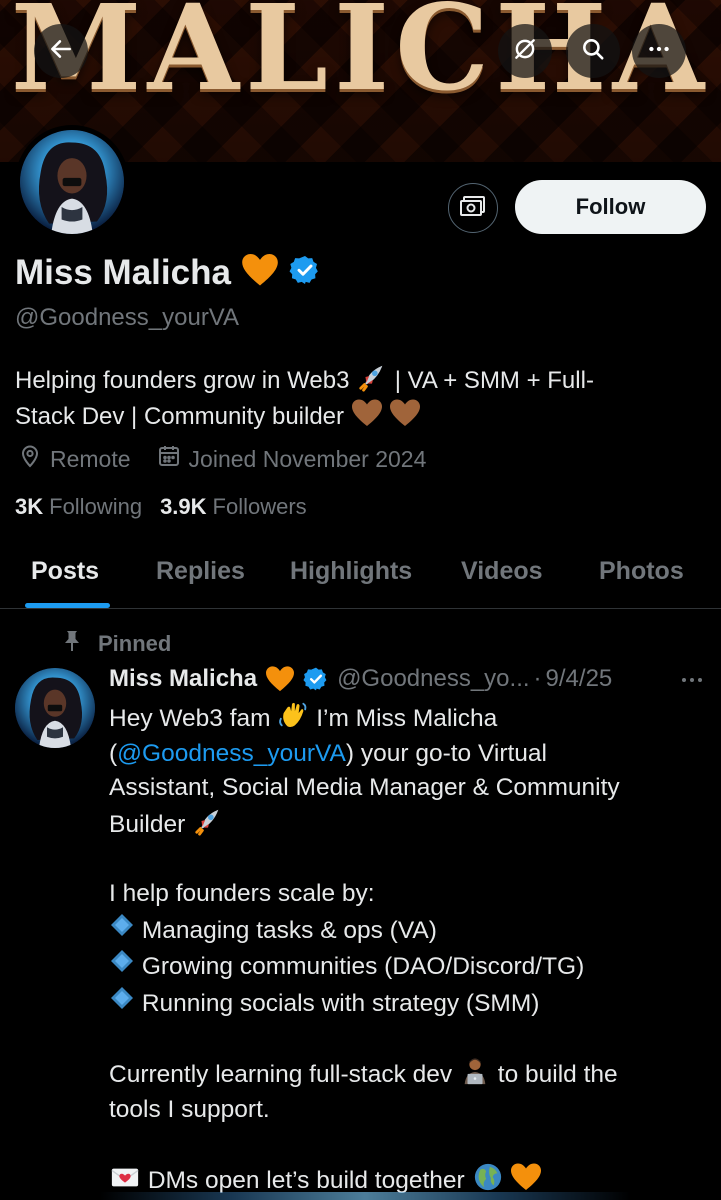 The height and width of the screenshot is (1200, 721). What do you see at coordinates (557, 1074) in the screenshot?
I see `post-line-6-tail: to build the` at bounding box center [557, 1074].